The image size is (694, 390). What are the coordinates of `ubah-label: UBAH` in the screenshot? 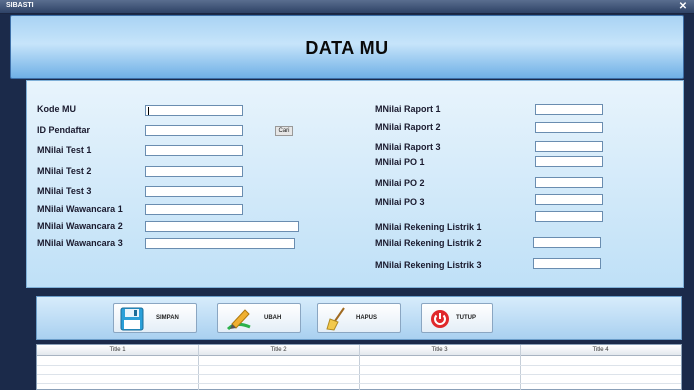 It's located at (273, 318).